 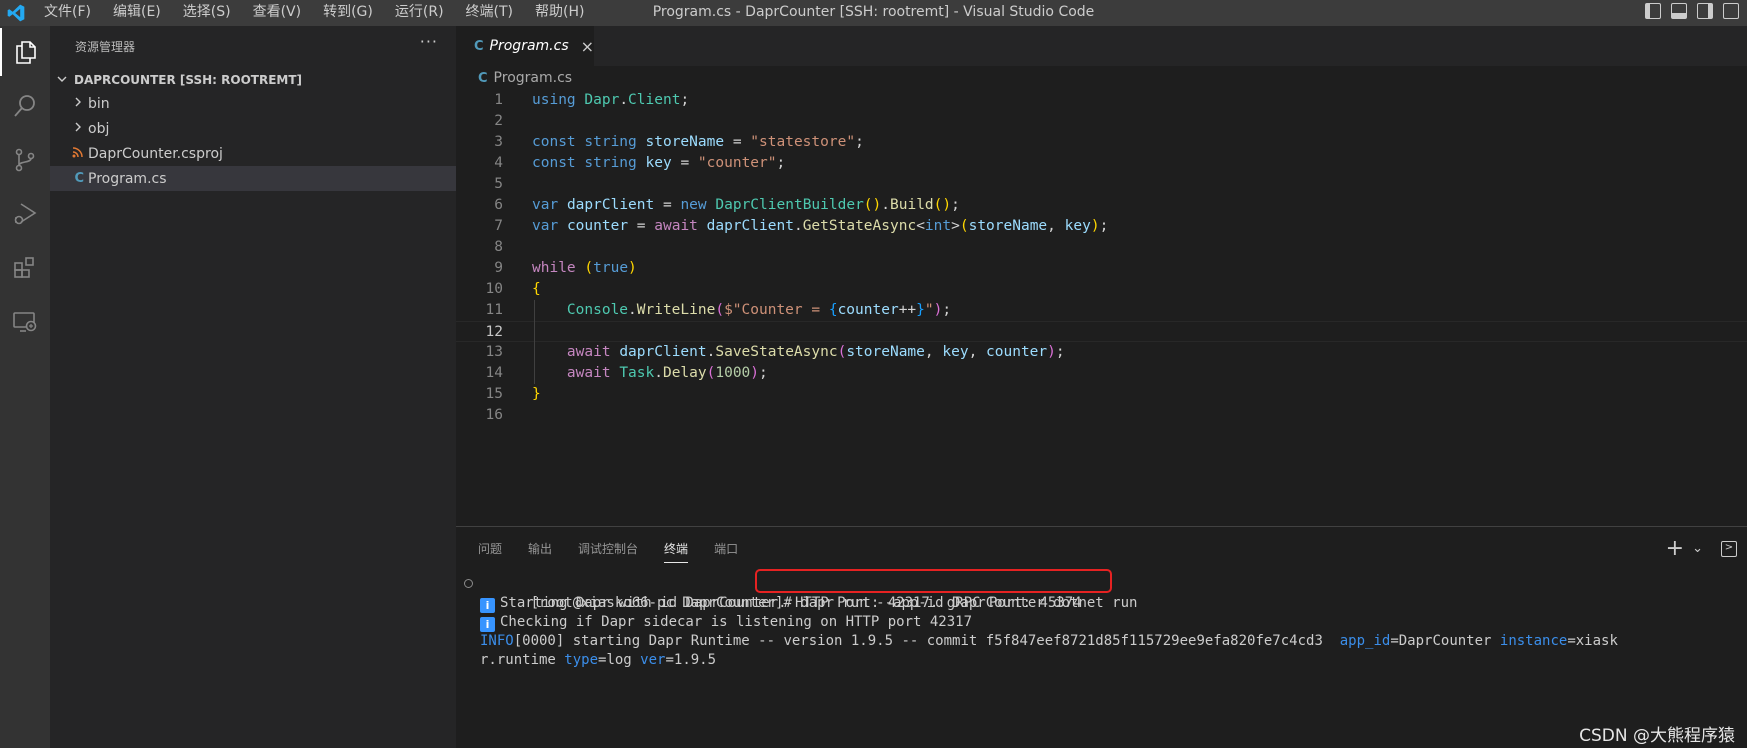 What do you see at coordinates (16, 13) in the screenshot?
I see `vscode-logo-icon` at bounding box center [16, 13].